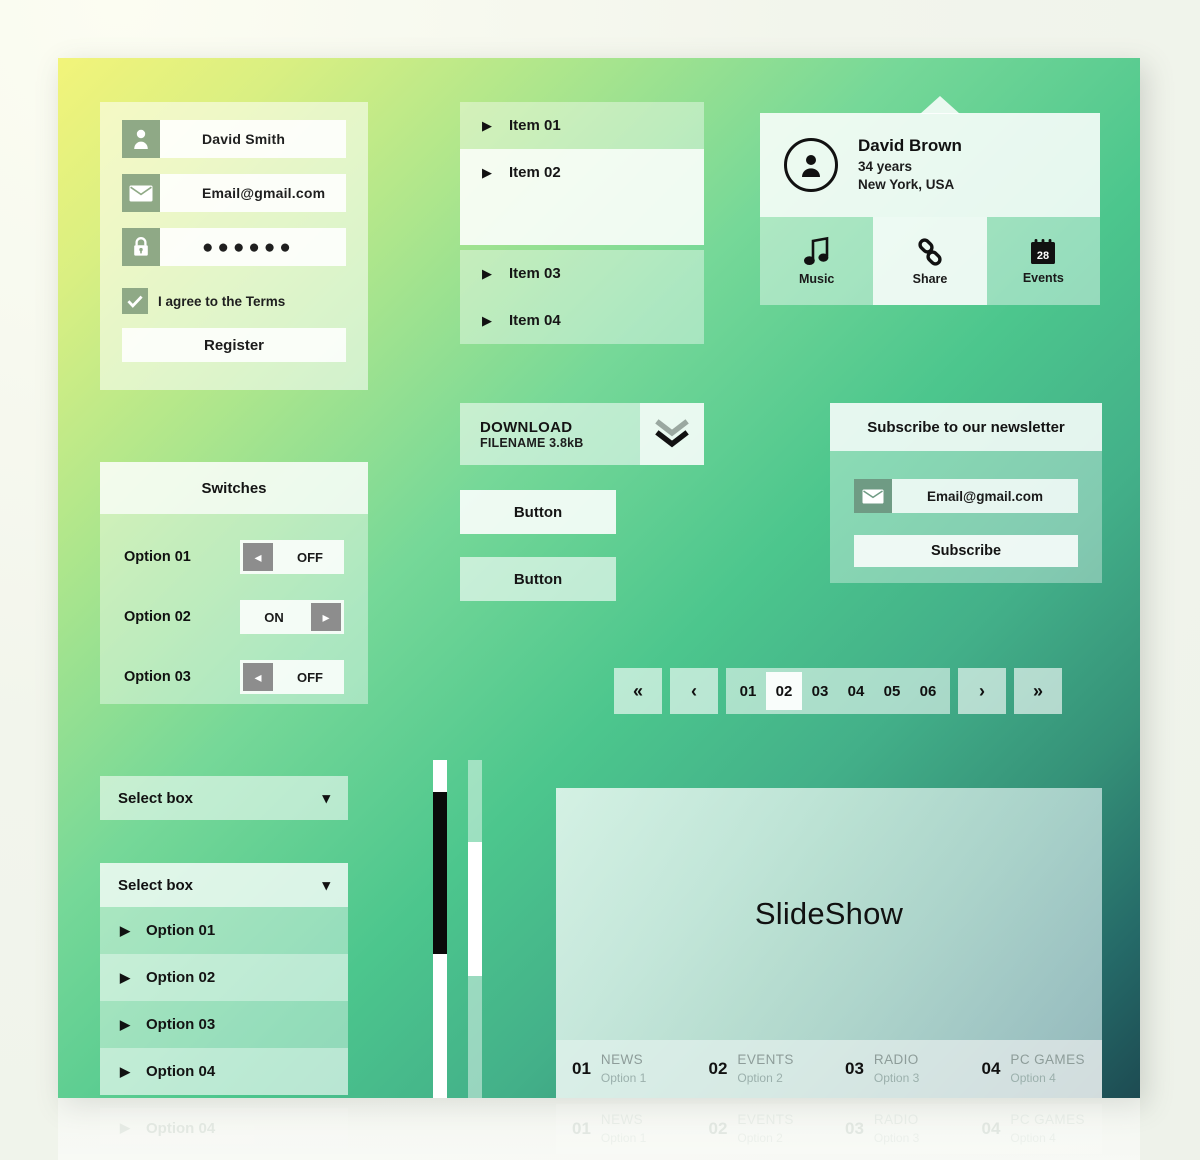 Image resolution: width=1200 pixels, height=1160 pixels. I want to click on music-note-icon, so click(816, 250).